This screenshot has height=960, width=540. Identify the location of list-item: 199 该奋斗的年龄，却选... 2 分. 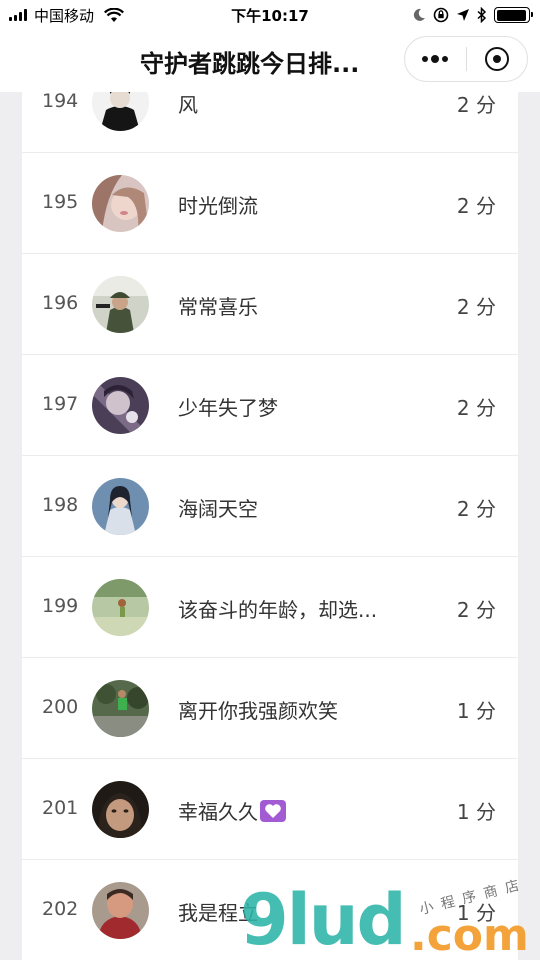
(270, 607).